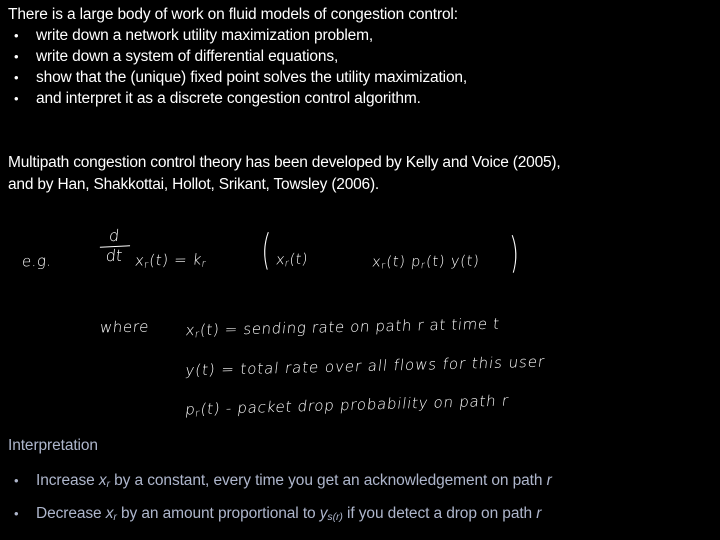  I want to click on interp-1-variable-base: x, so click(102, 480).